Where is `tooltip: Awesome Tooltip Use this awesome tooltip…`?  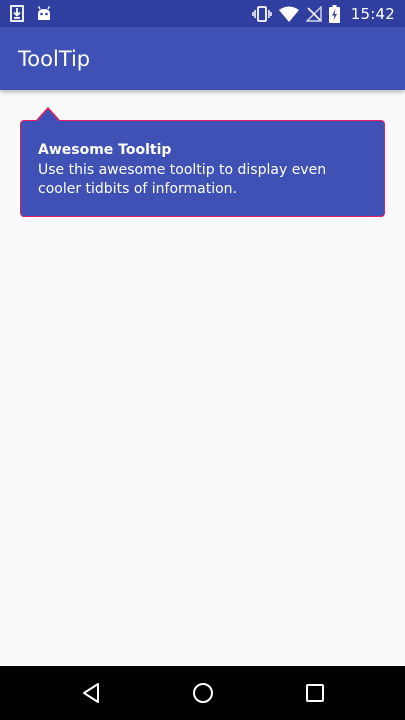
tooltip: Awesome Tooltip Use this awesome tooltip… is located at coordinates (202, 168).